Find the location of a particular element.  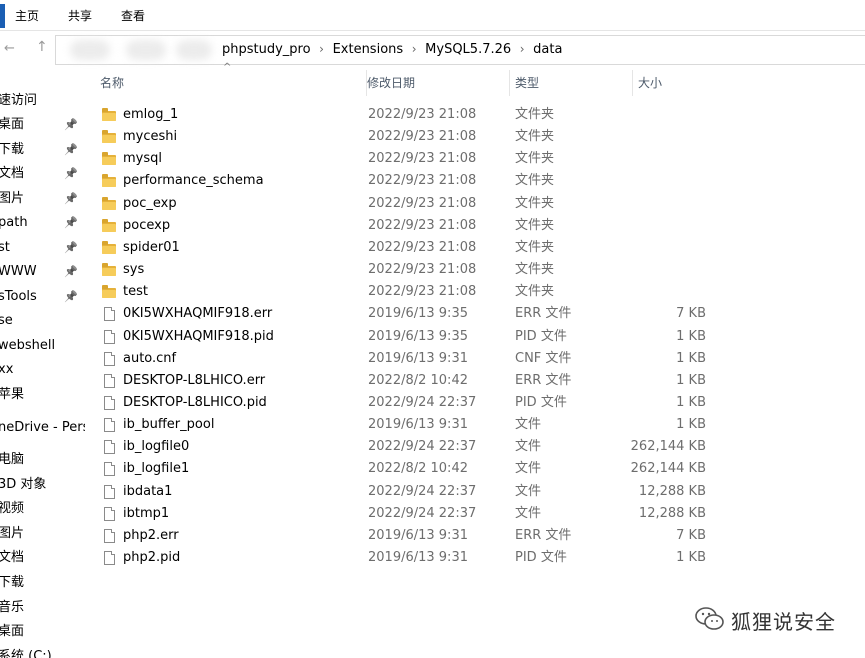

nav-item-label: 苹果 is located at coordinates (12, 394).